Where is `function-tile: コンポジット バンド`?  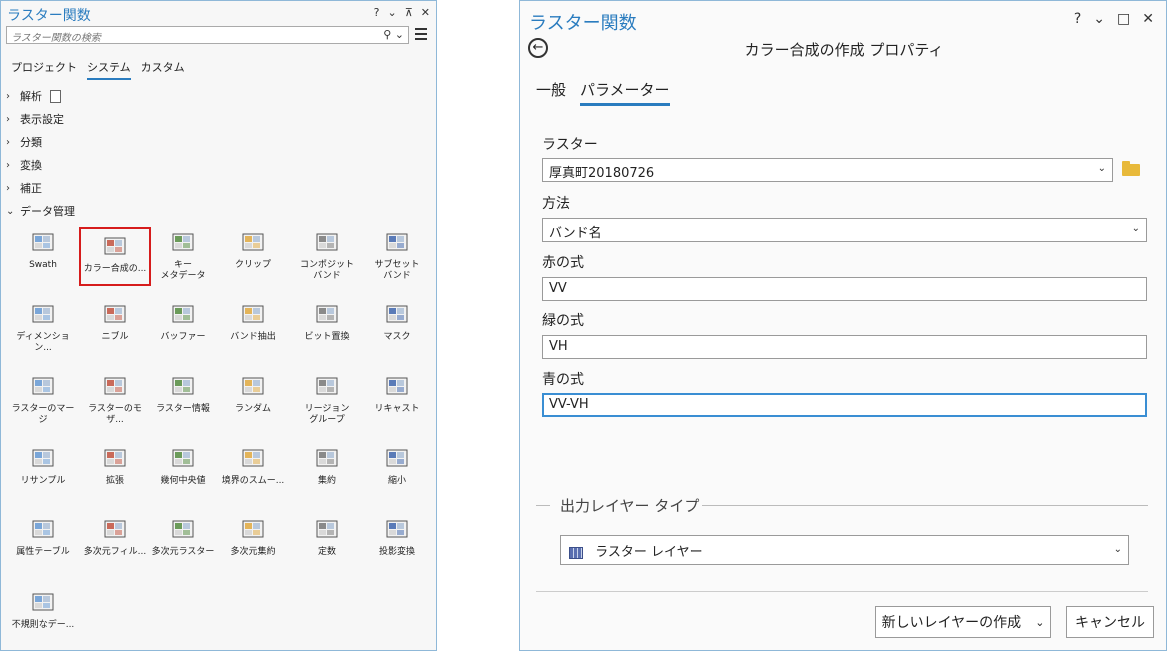
function-tile: コンポジット バンド is located at coordinates (327, 255).